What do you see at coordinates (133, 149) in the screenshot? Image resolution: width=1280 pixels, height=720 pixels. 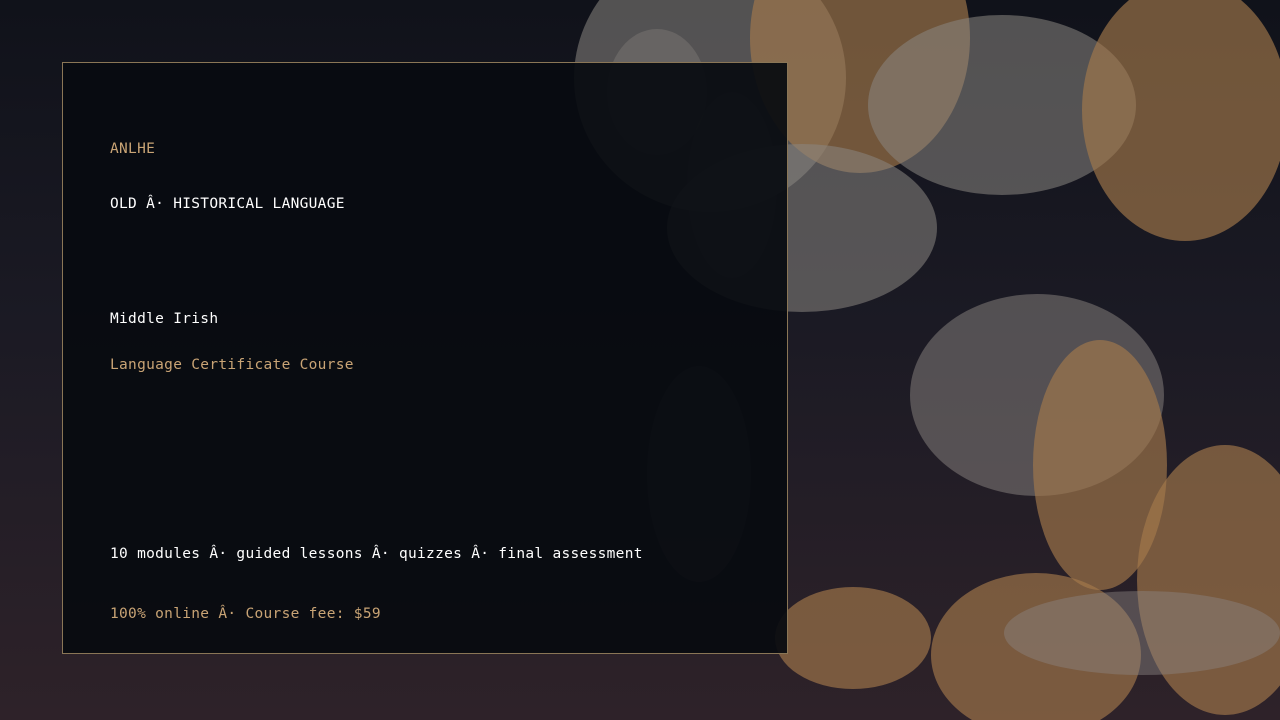 I see `brand-name: ANLHE` at bounding box center [133, 149].